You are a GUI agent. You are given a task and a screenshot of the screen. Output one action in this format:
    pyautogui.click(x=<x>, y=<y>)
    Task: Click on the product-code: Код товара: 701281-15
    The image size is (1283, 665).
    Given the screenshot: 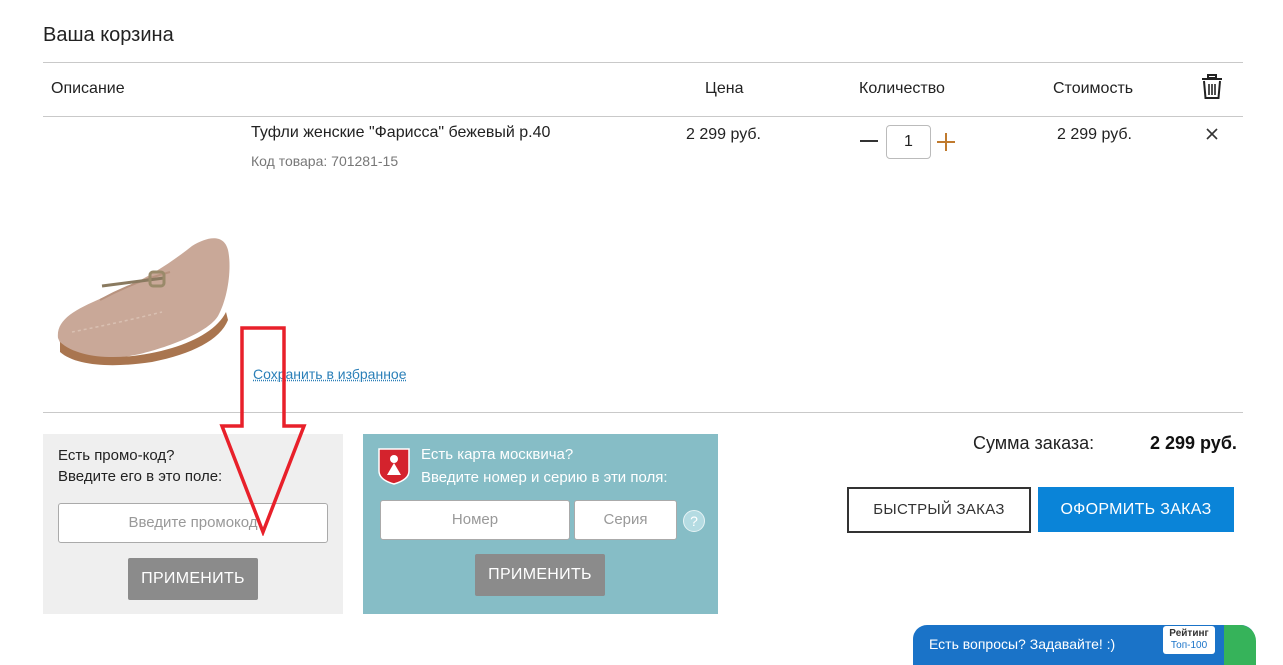 What is the action you would take?
    pyautogui.click(x=325, y=161)
    